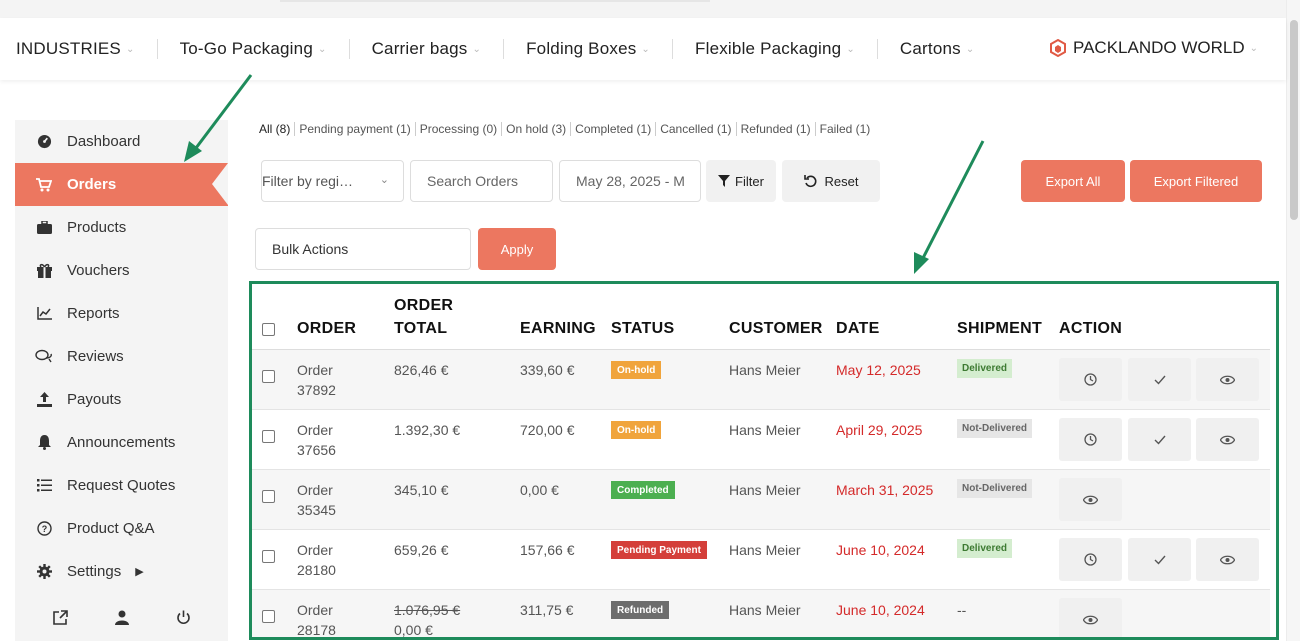 The image size is (1300, 641). Describe the element at coordinates (640, 610) in the screenshot. I see `status-badge: Refunded` at that location.